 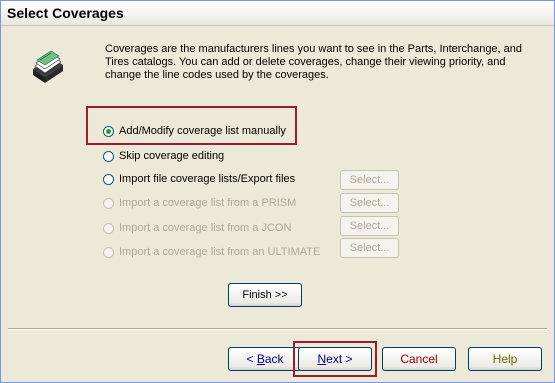 What do you see at coordinates (108, 228) in the screenshot?
I see `radio-import-jcon` at bounding box center [108, 228].